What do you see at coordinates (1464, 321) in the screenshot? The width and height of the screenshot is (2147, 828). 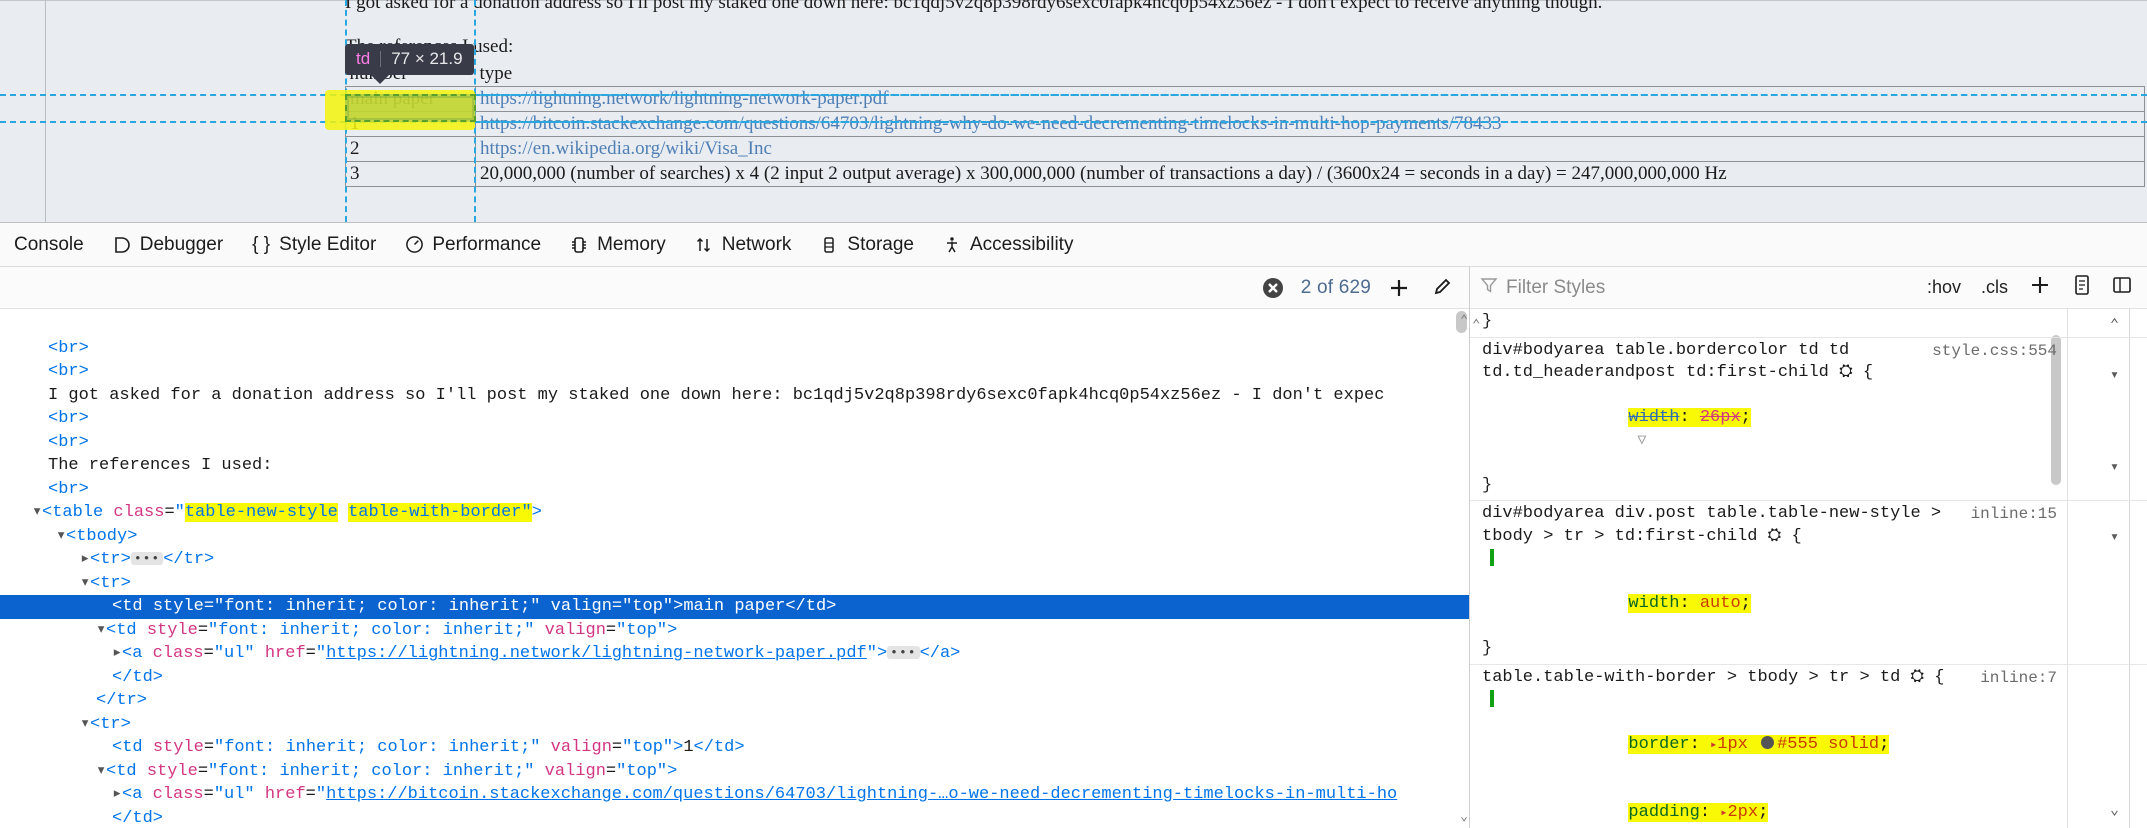 I see `dom-scroll-up-icon: ⌃` at bounding box center [1464, 321].